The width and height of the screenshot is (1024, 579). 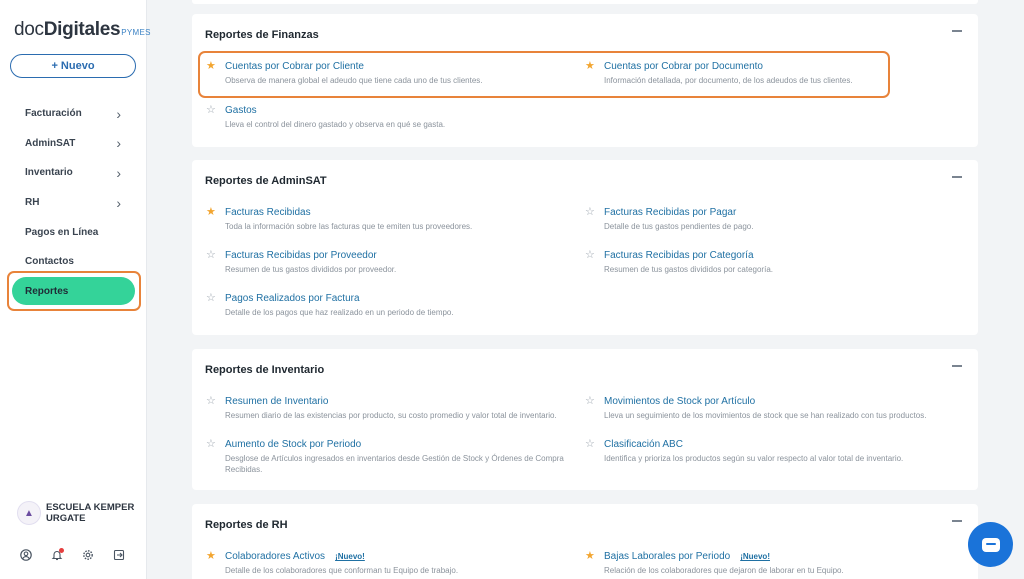 What do you see at coordinates (301, 255) in the screenshot?
I see `report-title: Facturas Recibidas por Proveedor` at bounding box center [301, 255].